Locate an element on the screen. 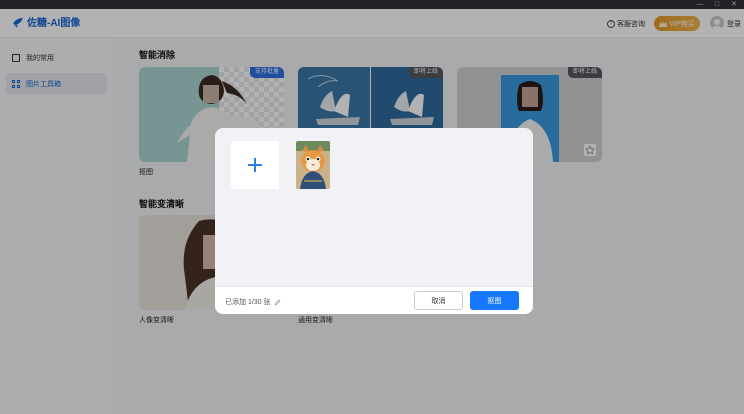 The height and width of the screenshot is (414, 744). dialog-footer: 已添加 1/30 张 取消 抠图 is located at coordinates (374, 300).